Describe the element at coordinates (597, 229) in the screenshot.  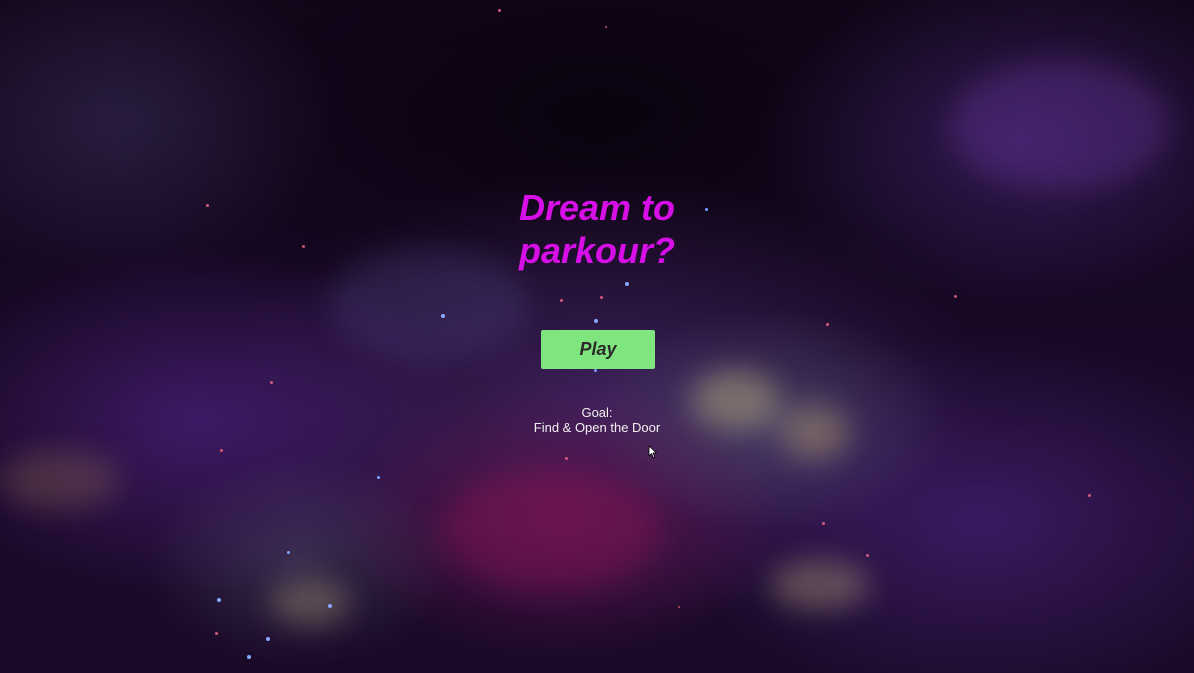
I see `game-title: Dream to parkour?` at that location.